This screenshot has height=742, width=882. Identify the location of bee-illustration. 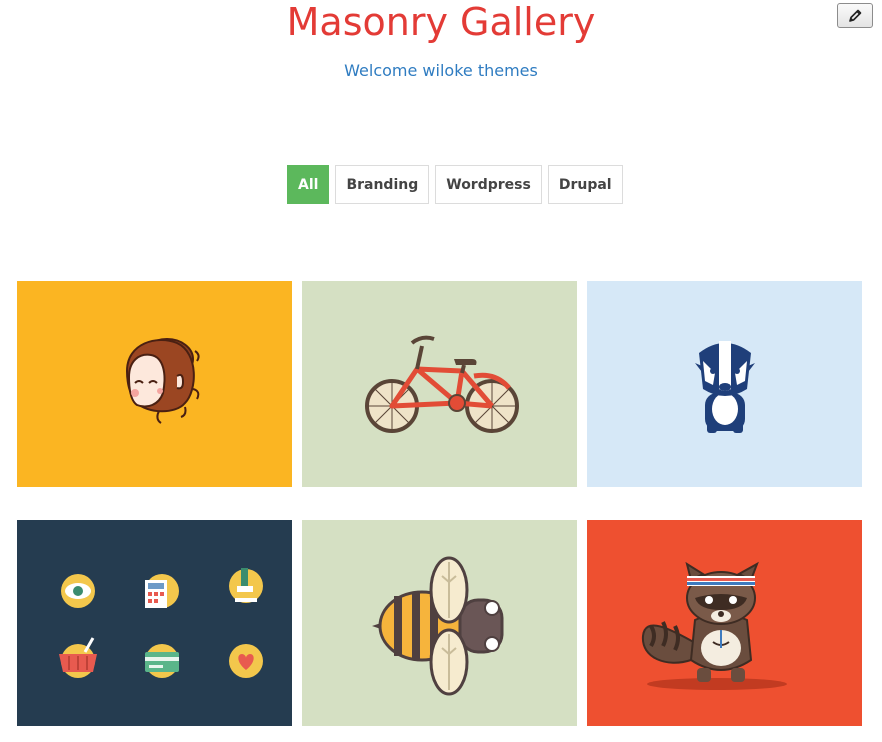
(438, 626).